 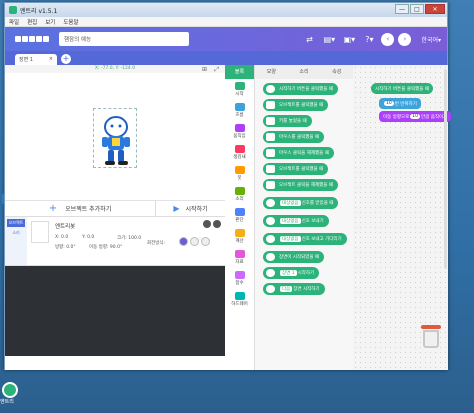 What do you see at coordinates (309, 39) in the screenshot?
I see `mode-toggle-icon: ⇄` at bounding box center [309, 39].